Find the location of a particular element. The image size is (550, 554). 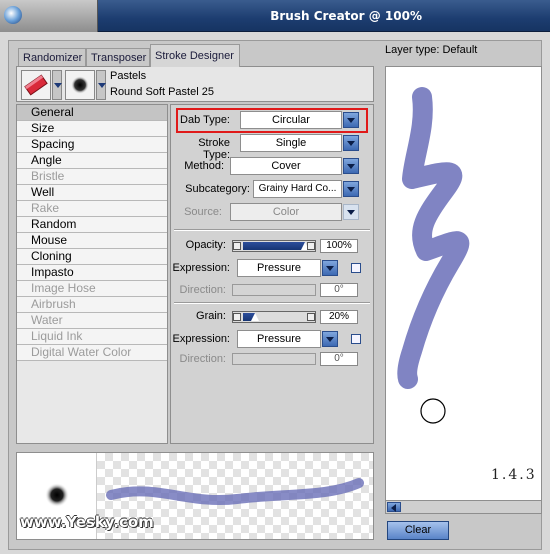

clear-button: Clear is located at coordinates (418, 530).